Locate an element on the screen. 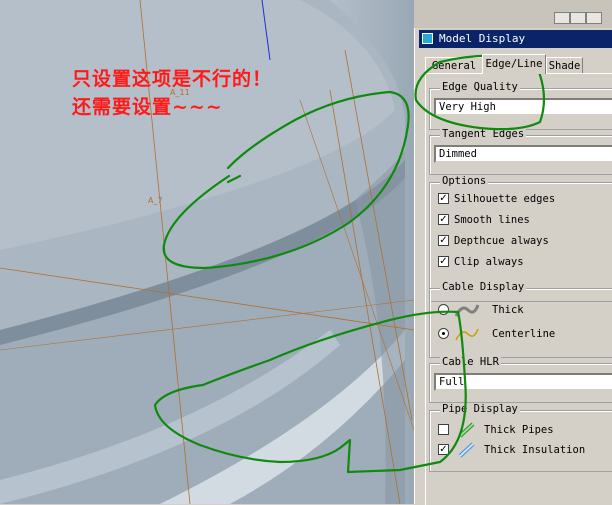  tab-general: General is located at coordinates (454, 65).